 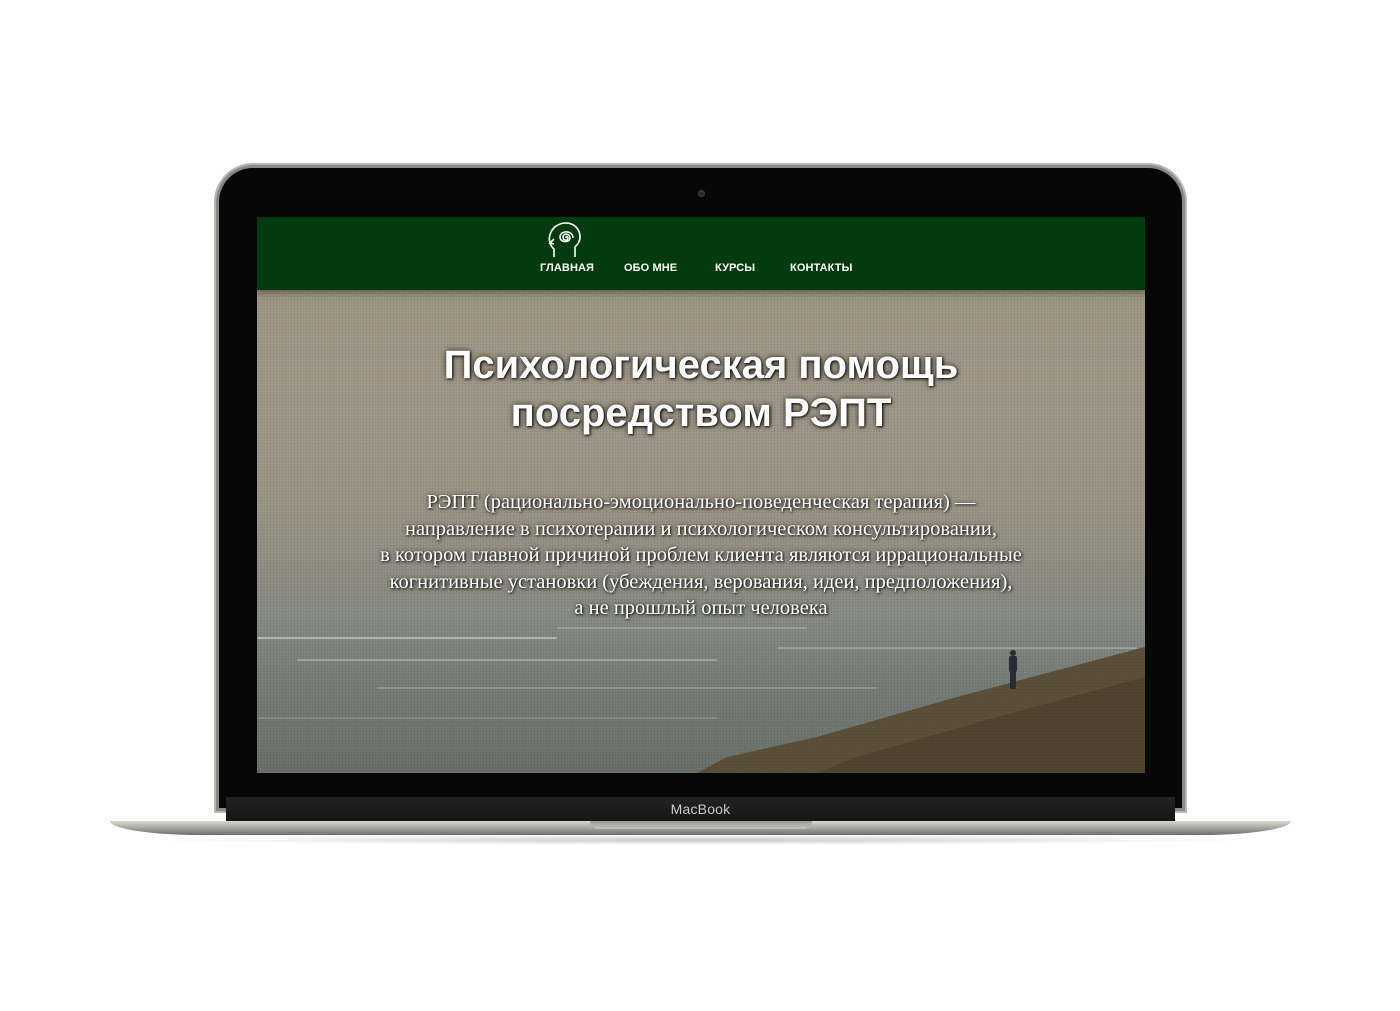 I want to click on nav-item-courses: КУРСЫ, so click(x=735, y=268).